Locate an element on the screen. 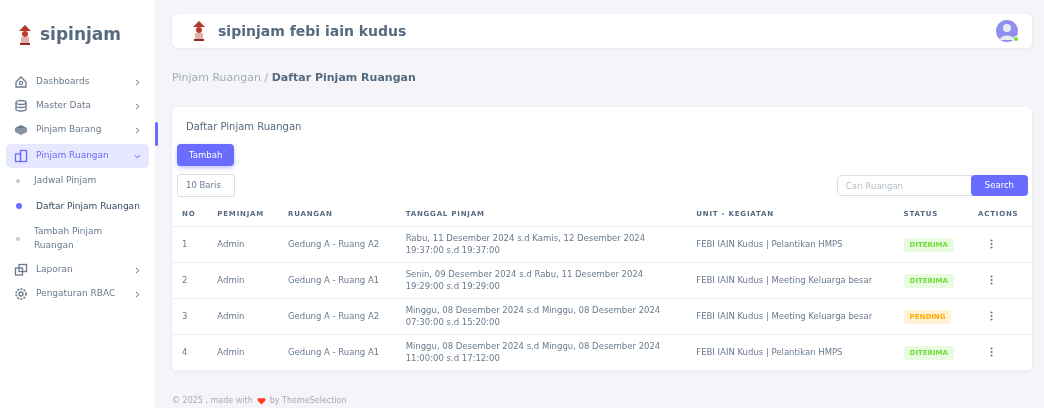 The image size is (1044, 408). gear-icon is located at coordinates (21, 294).